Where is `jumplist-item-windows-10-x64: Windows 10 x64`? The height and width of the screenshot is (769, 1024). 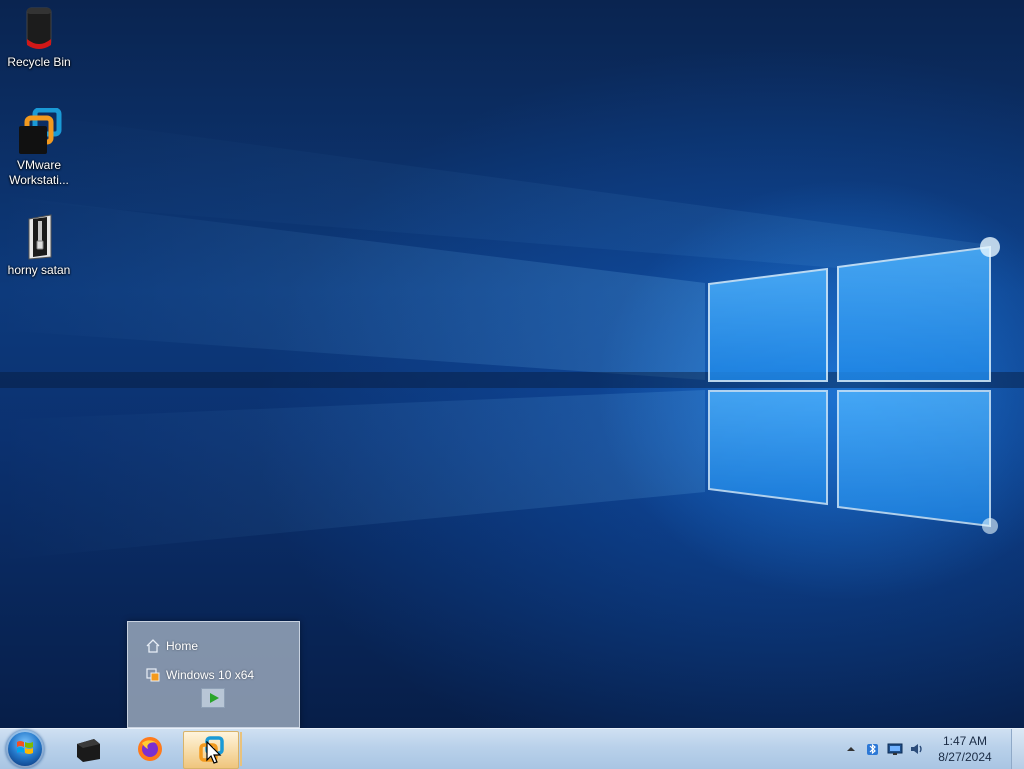 jumplist-item-windows-10-x64: Windows 10 x64 is located at coordinates (200, 675).